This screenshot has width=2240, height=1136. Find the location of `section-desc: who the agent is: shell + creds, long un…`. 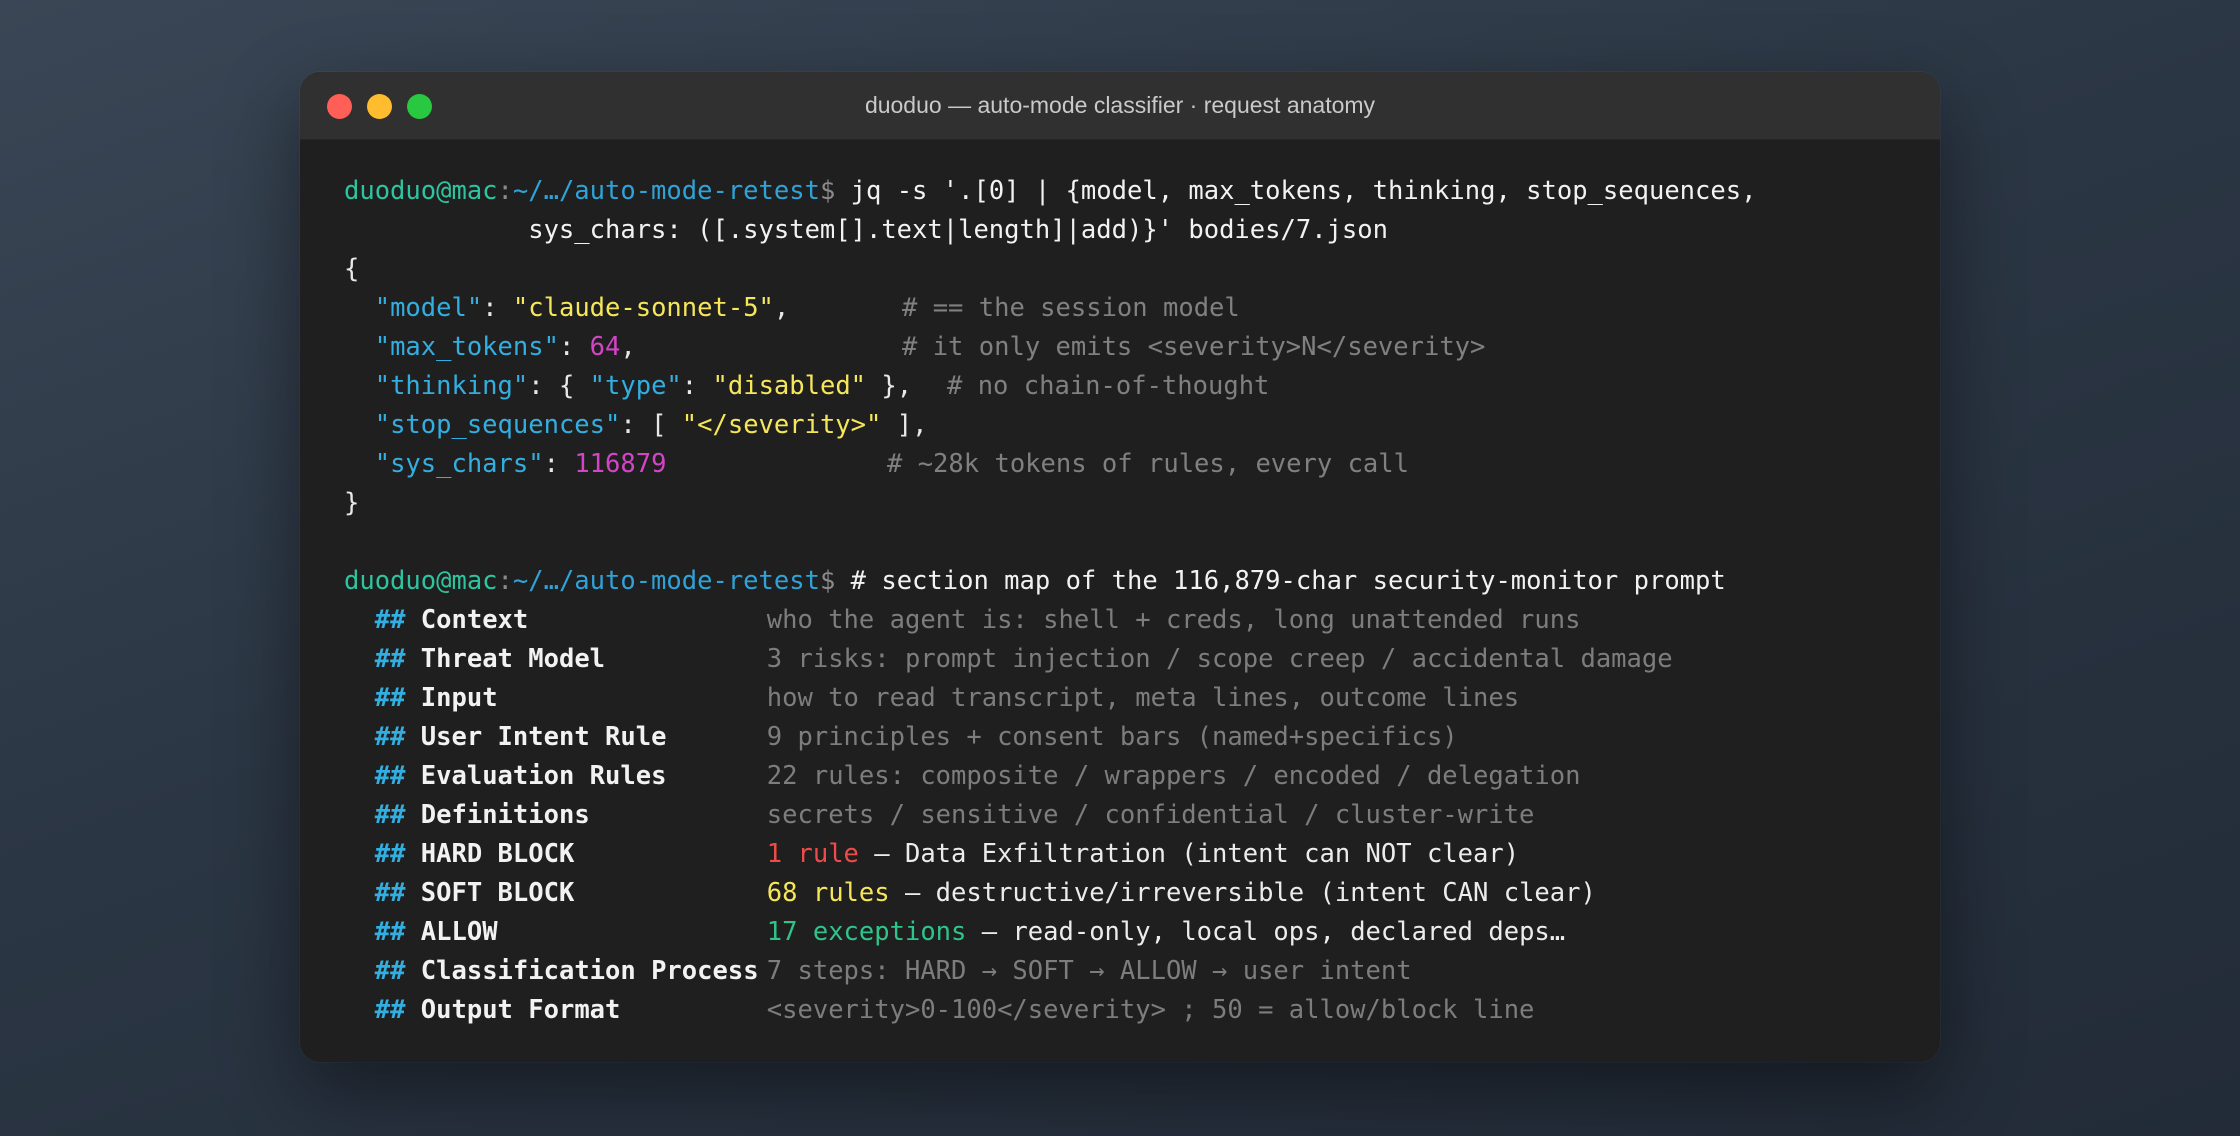

section-desc: who the agent is: shell + creds, long un… is located at coordinates (1173, 620).